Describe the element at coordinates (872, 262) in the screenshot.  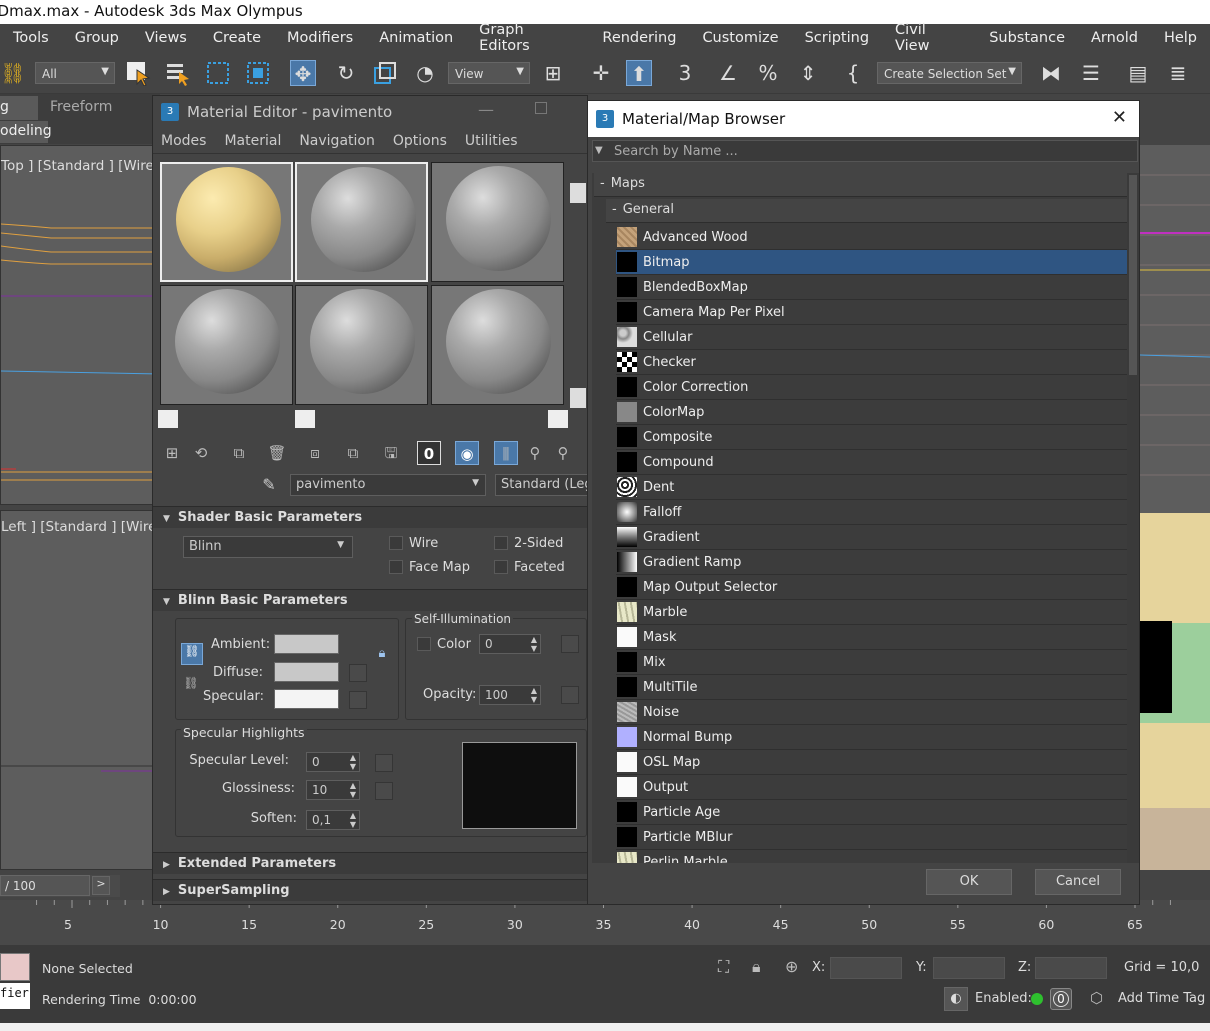
I see `map-item-bitmap: Bitmap` at that location.